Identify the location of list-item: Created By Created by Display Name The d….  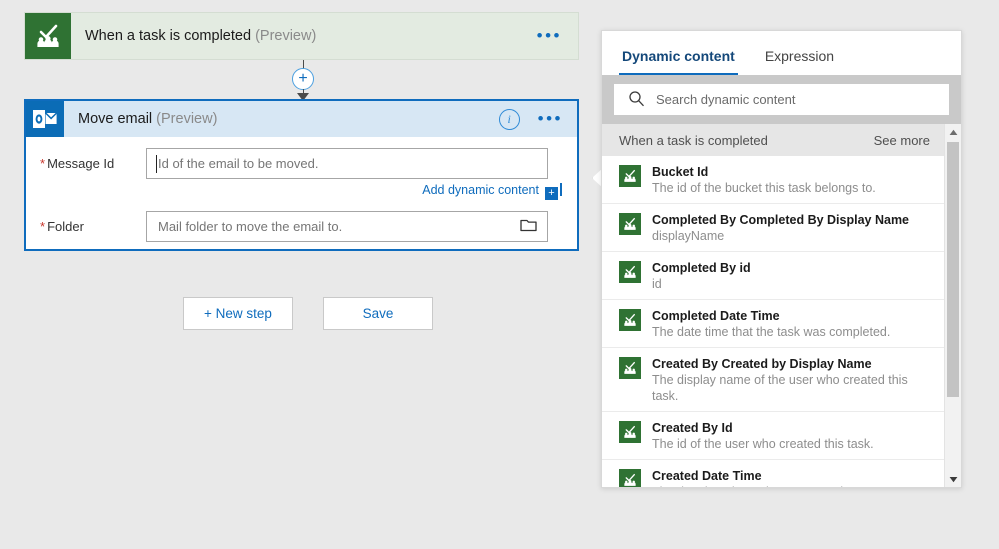
(773, 380).